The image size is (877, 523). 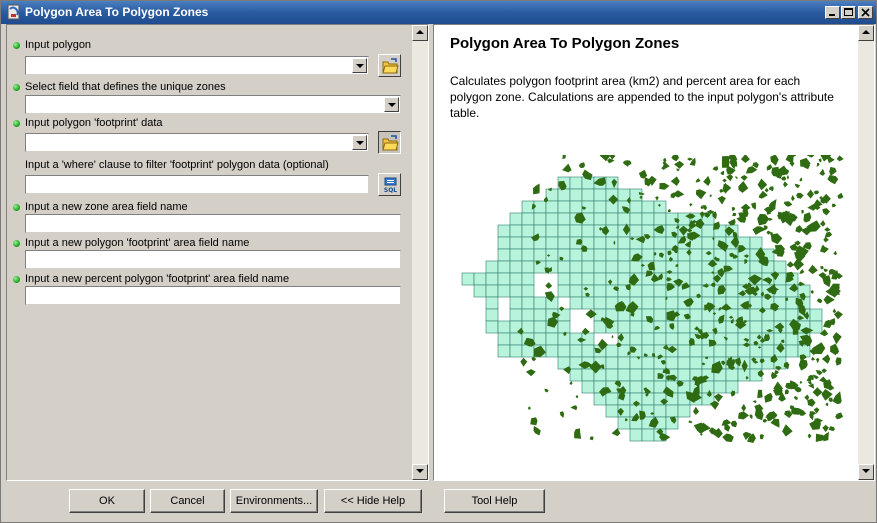 I want to click on zone-field-combo, so click(x=213, y=104).